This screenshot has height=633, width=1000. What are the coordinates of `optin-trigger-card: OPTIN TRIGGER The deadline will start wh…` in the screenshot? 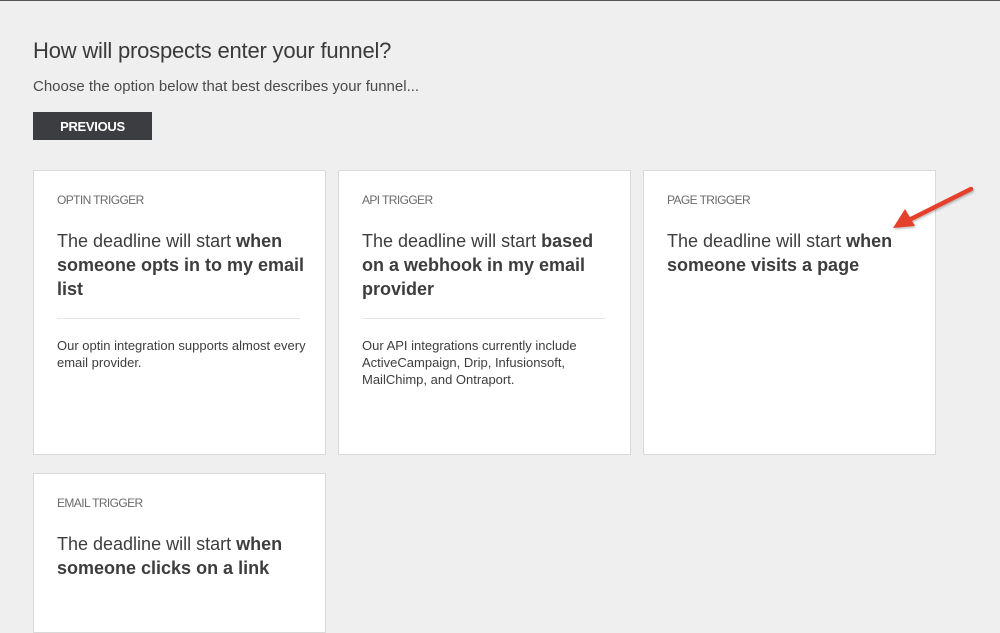 It's located at (179, 312).